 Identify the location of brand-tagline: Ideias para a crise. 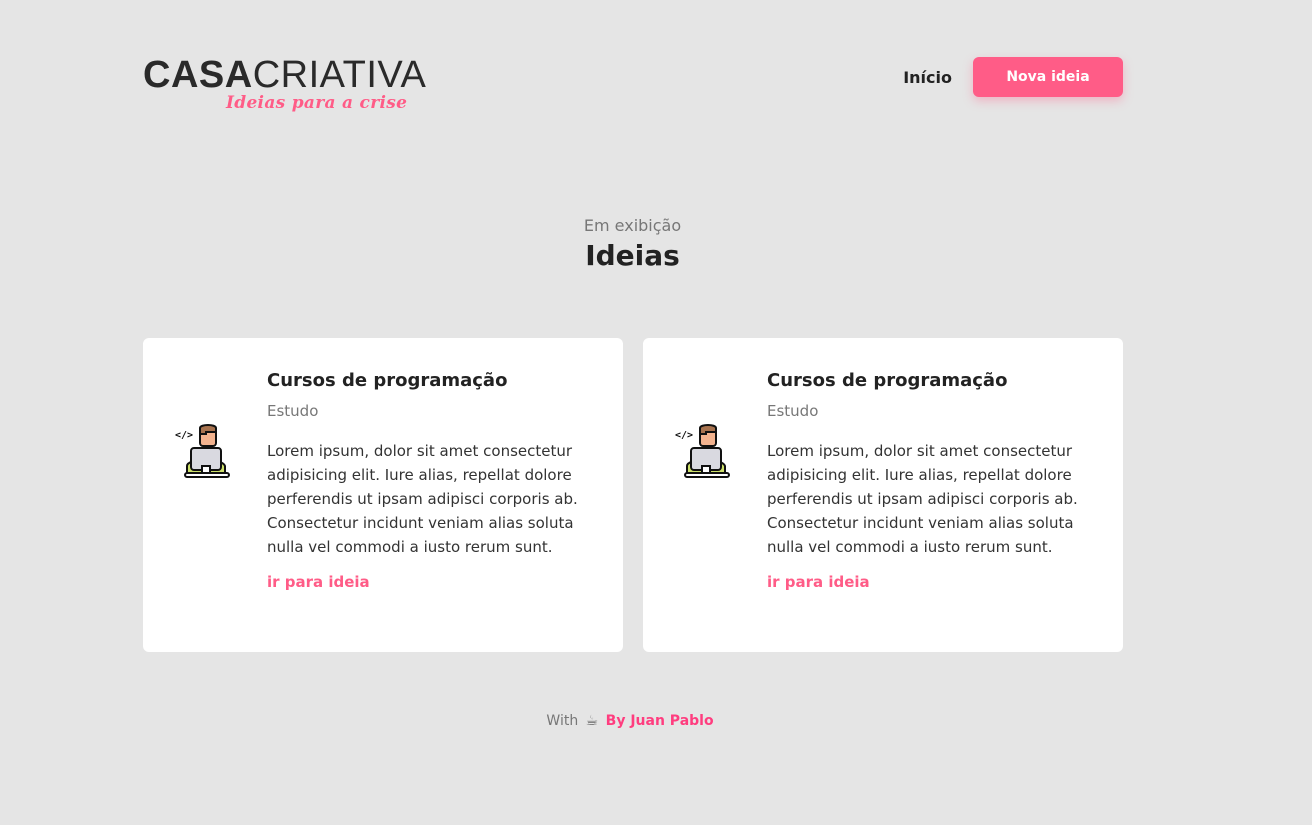
(317, 103).